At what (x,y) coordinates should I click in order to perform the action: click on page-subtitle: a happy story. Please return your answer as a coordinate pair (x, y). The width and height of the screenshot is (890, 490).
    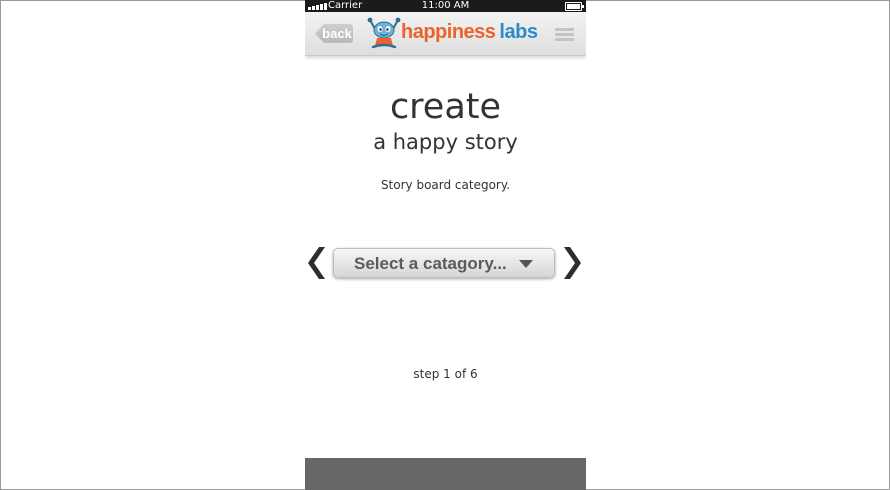
    Looking at the image, I should click on (445, 142).